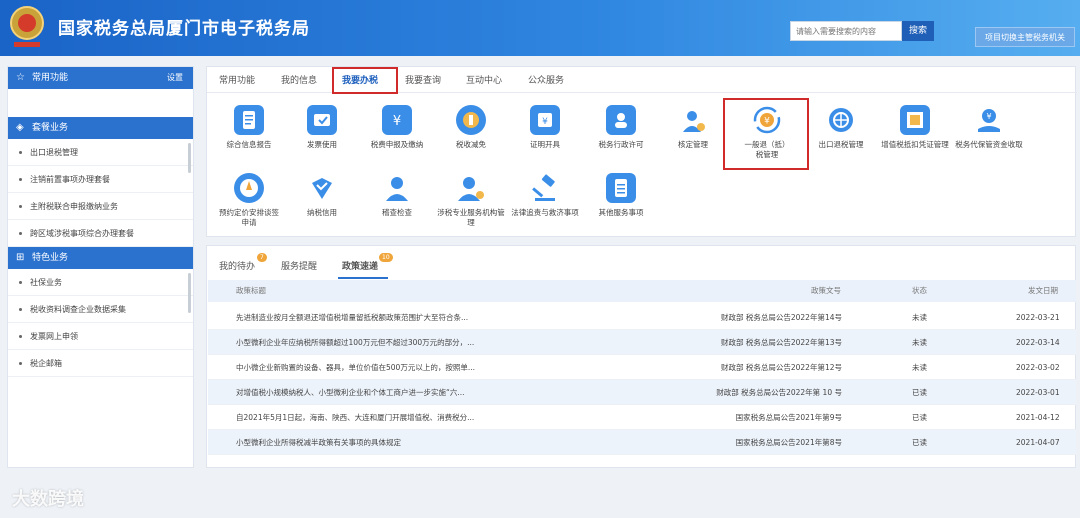 The height and width of the screenshot is (518, 1080). I want to click on service-legal-relief: 法律追责与救济事项, so click(545, 195).